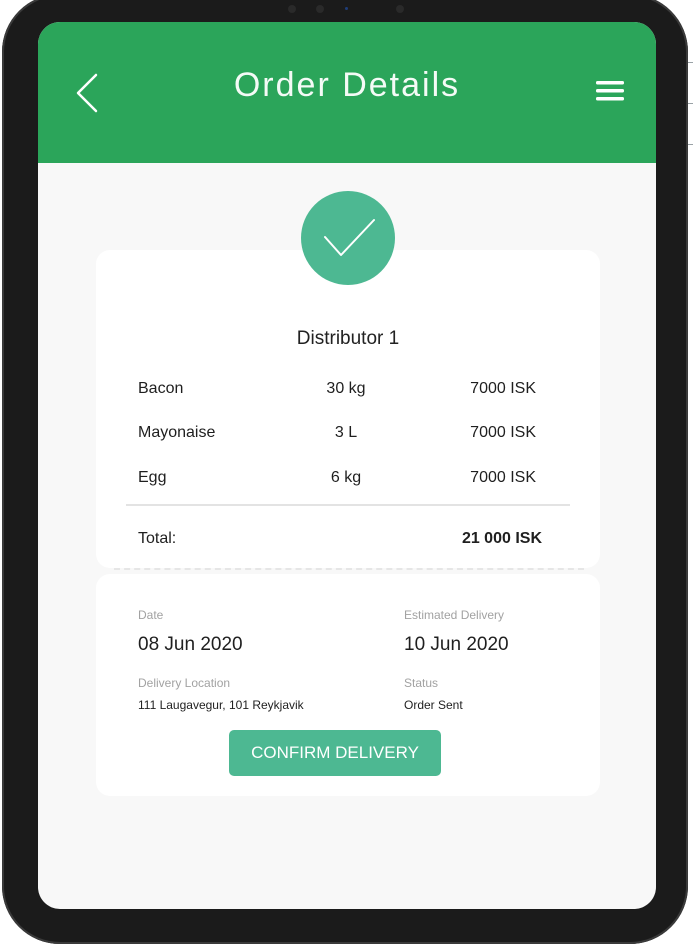  Describe the element at coordinates (221, 705) in the screenshot. I see `delivery-location-value: 111 Laugavegur, 101 Reykjavik` at that location.